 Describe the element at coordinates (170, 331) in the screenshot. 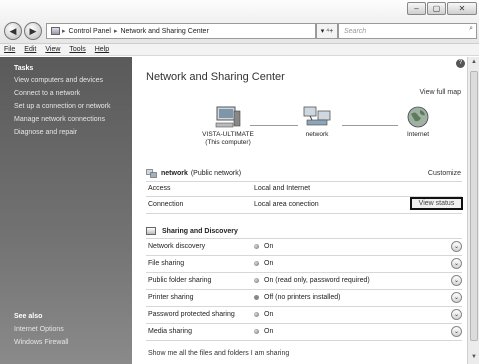

I see `sharing-row-label: Media sharing` at that location.